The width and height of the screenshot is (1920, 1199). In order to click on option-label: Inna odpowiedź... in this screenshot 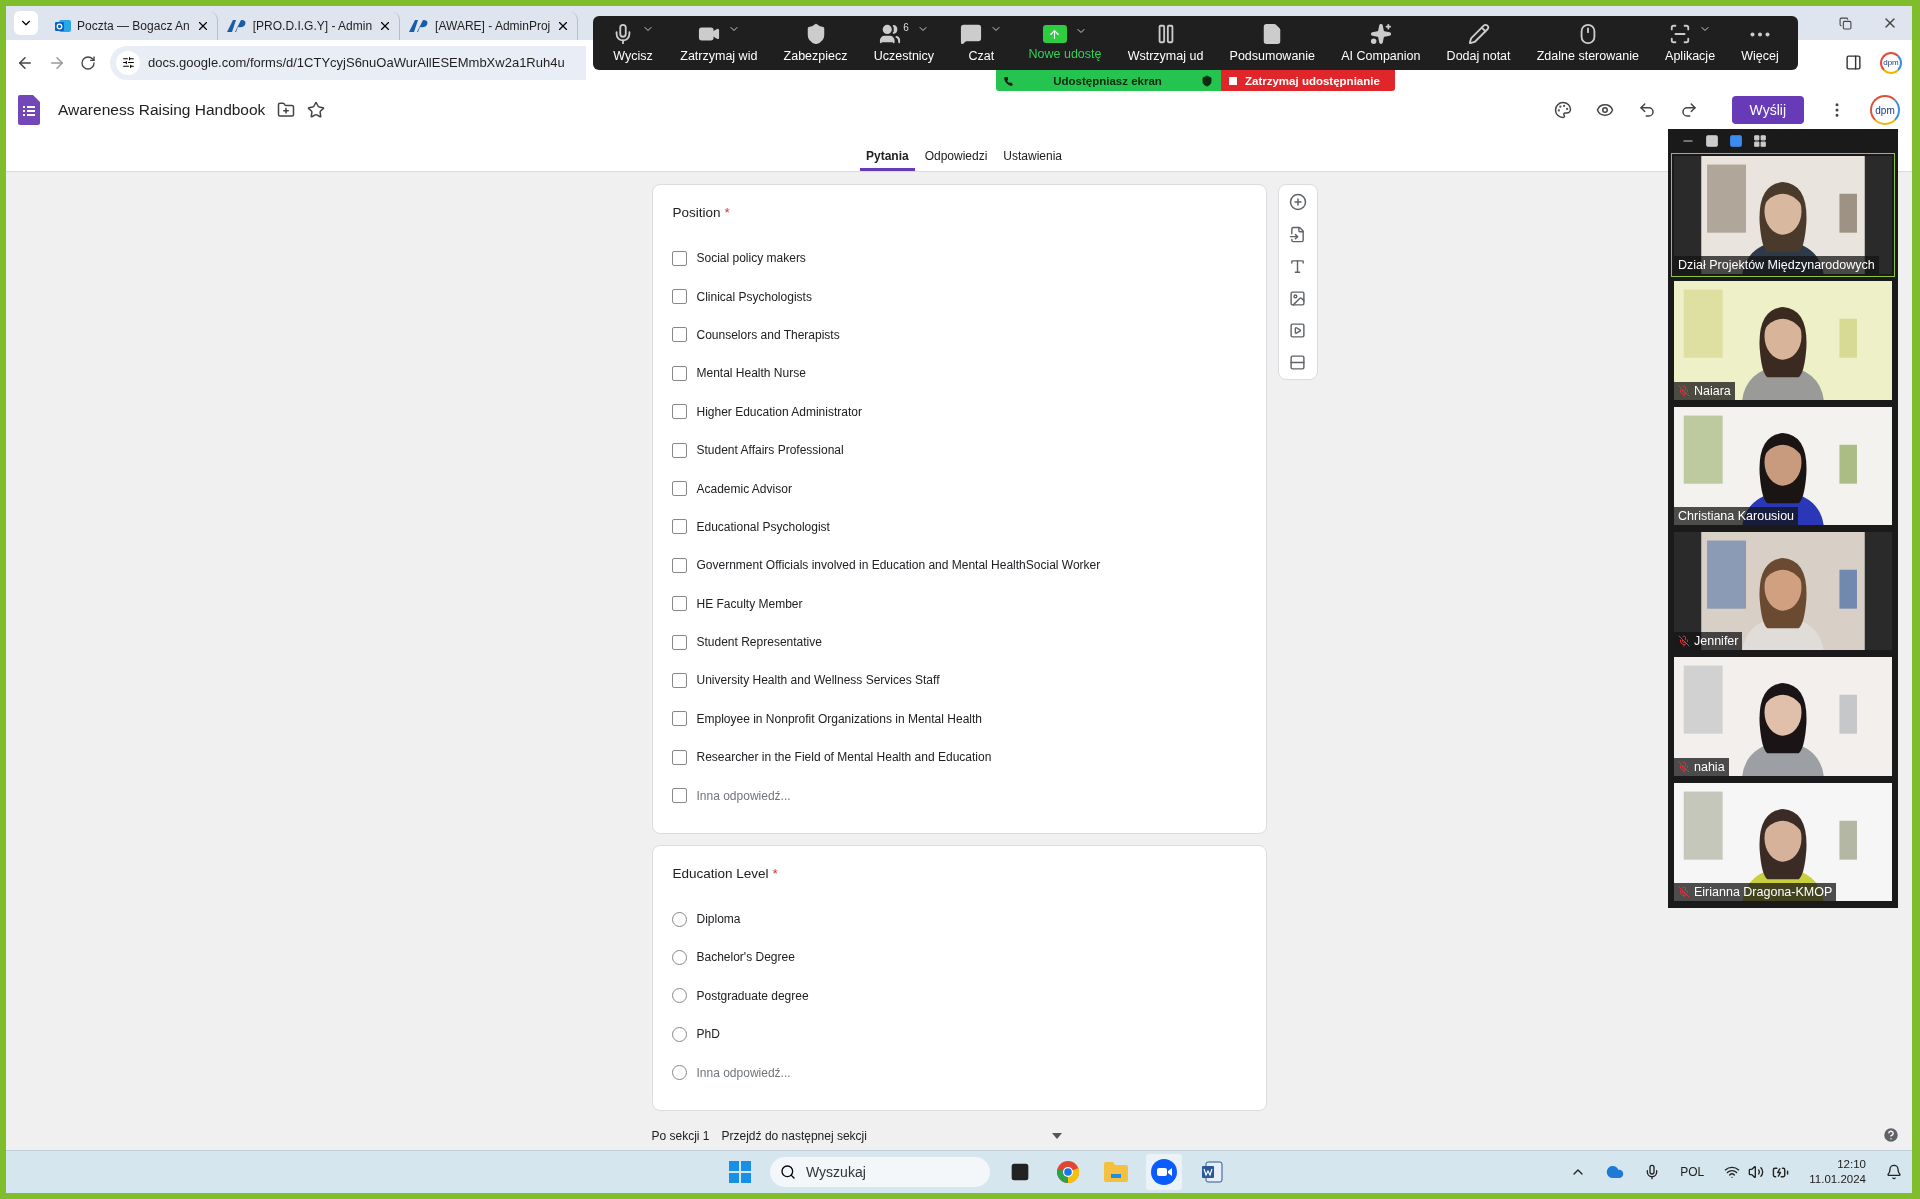, I will do `click(743, 795)`.